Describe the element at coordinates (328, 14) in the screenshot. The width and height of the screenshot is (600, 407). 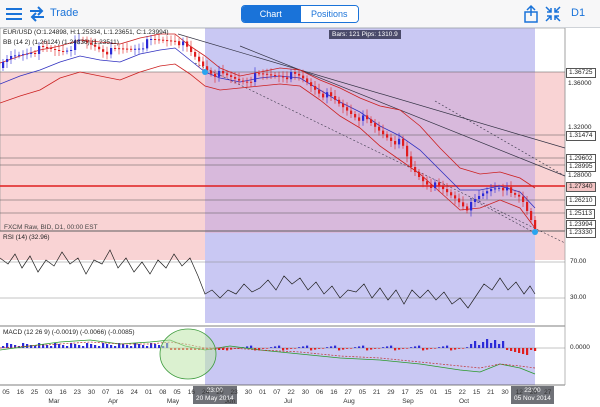
I see `tab-positions: Positions` at that location.